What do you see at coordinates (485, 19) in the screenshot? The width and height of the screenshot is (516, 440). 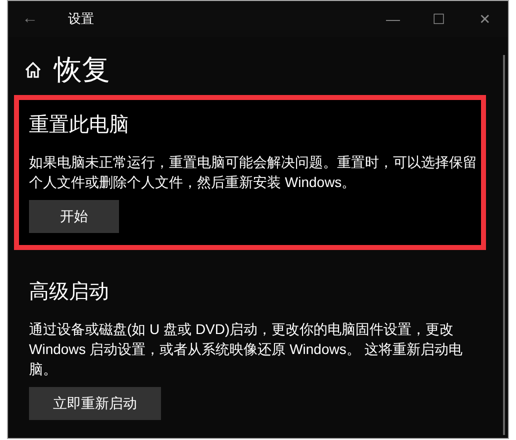 I see `close-button: ✕` at bounding box center [485, 19].